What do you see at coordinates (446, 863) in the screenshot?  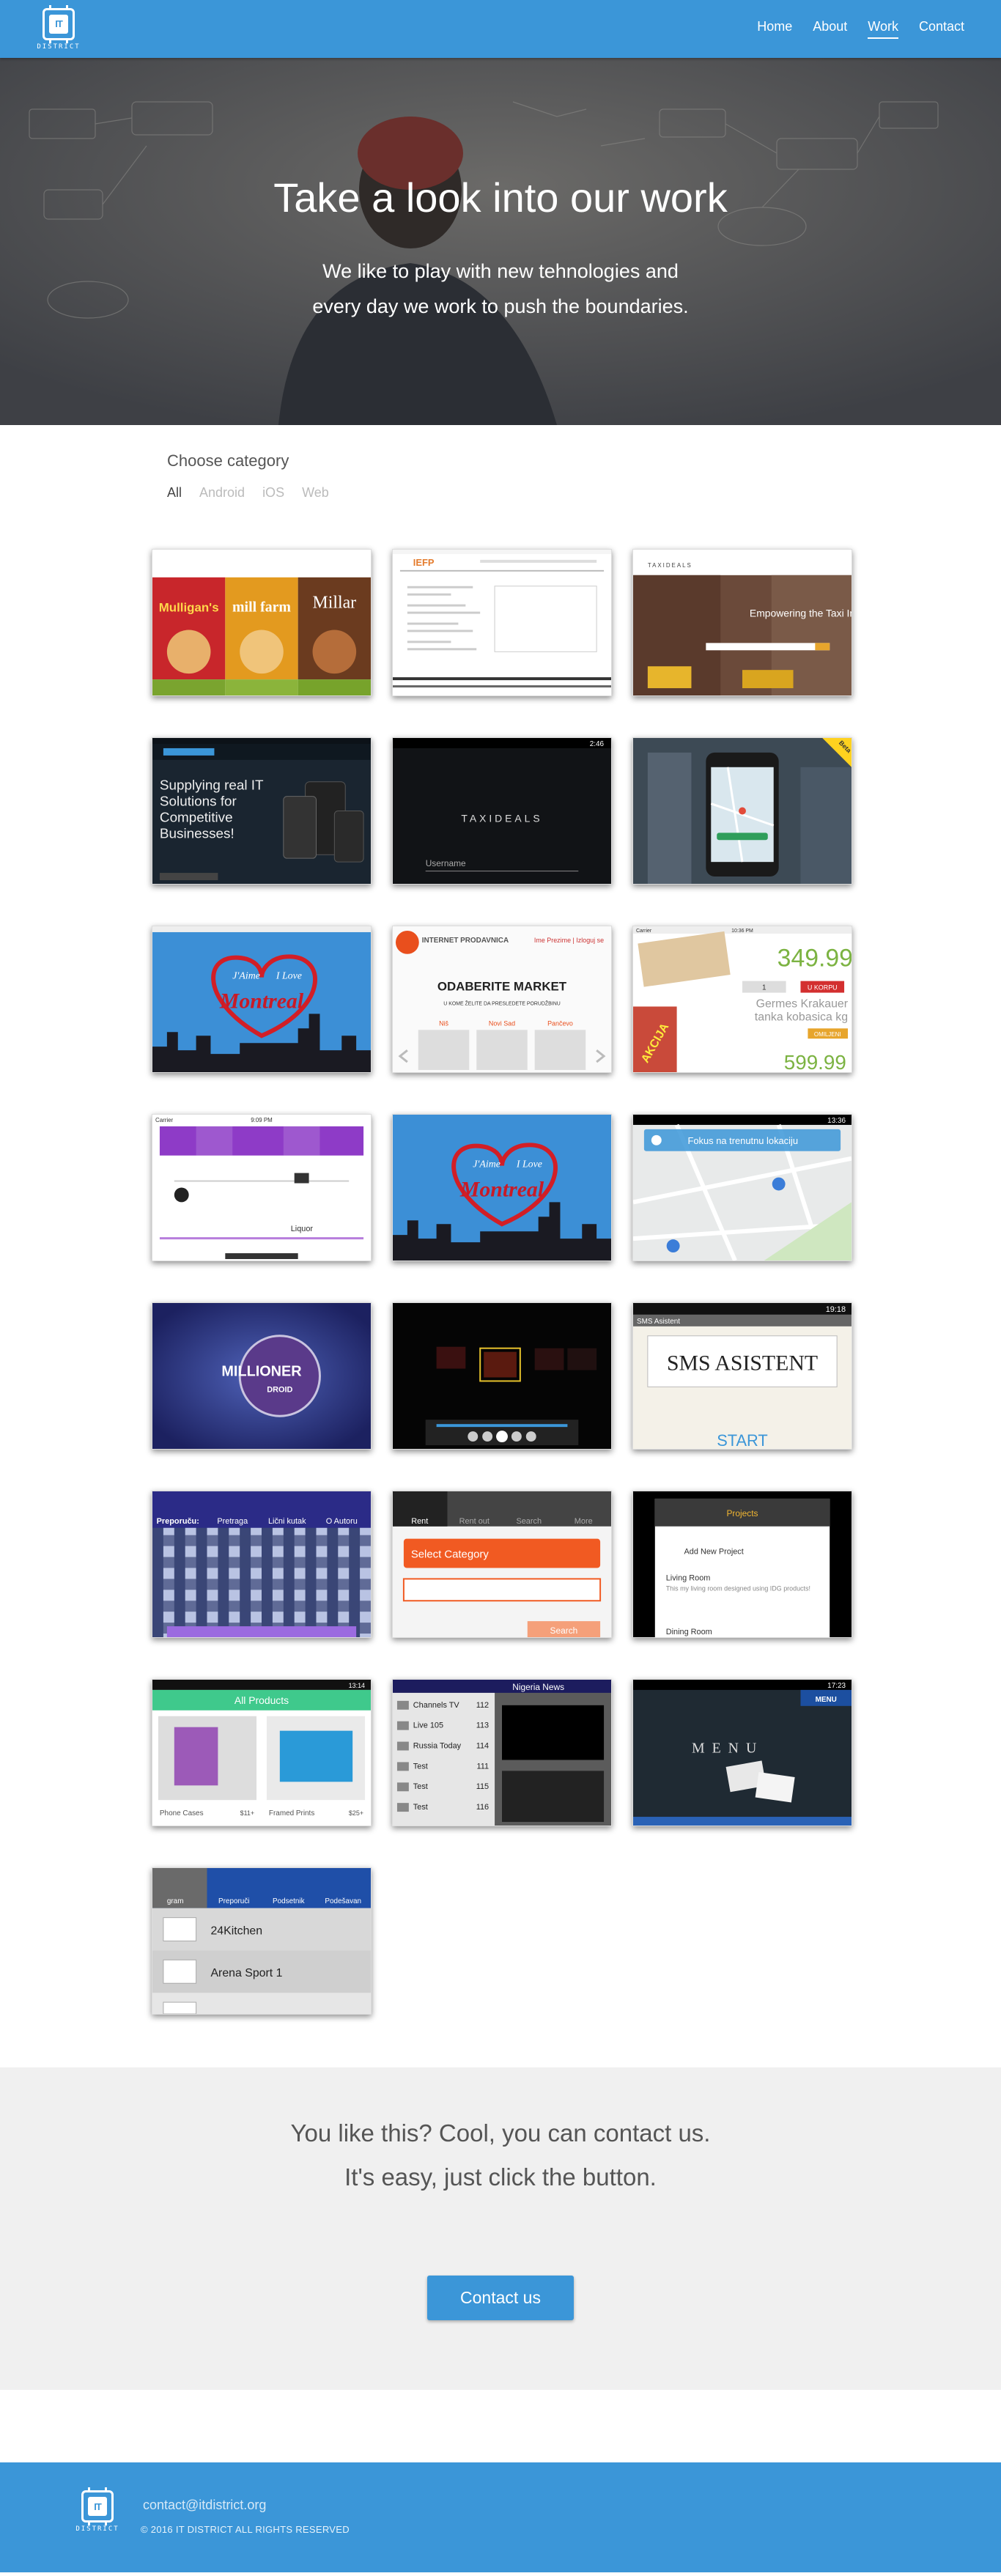 I see `project-text: Username` at bounding box center [446, 863].